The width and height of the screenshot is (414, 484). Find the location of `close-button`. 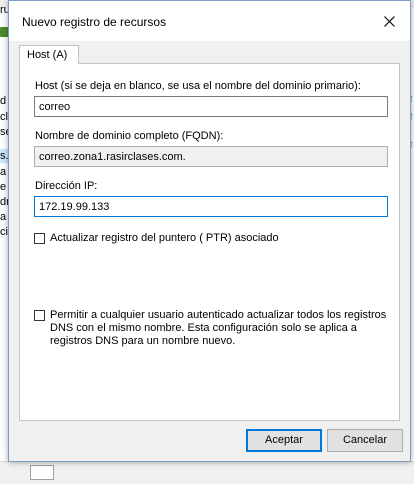

close-button is located at coordinates (389, 21).